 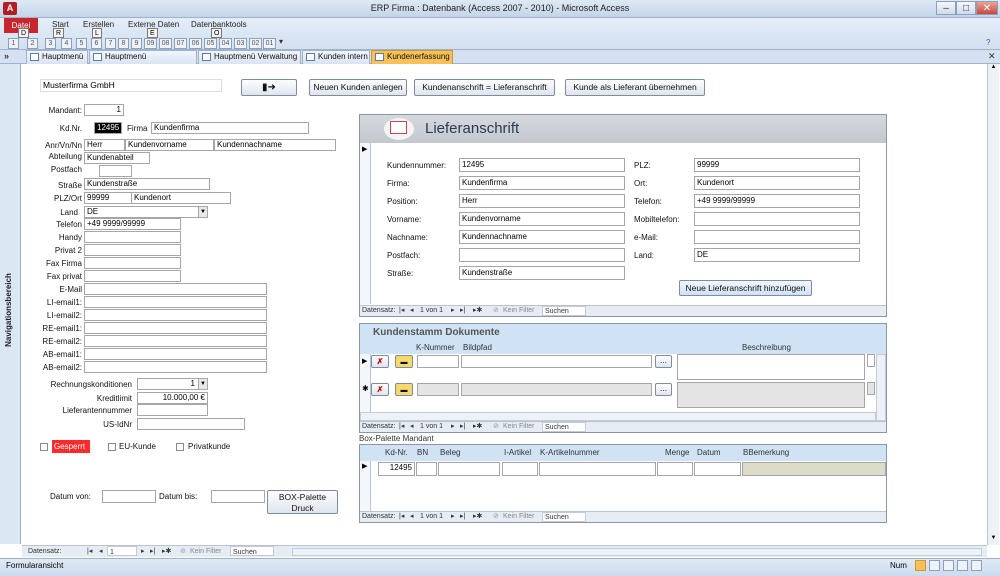 What do you see at coordinates (175, 367) in the screenshot?
I see `ab-email2-field` at bounding box center [175, 367].